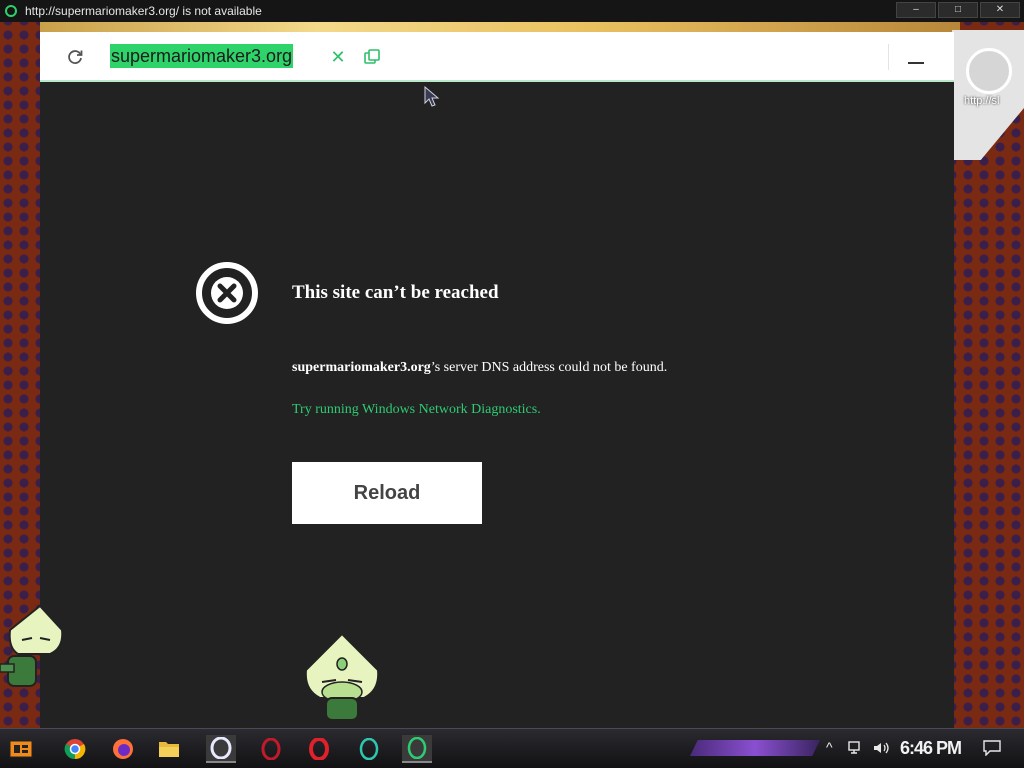 This screenshot has height=768, width=1024. What do you see at coordinates (417, 749) in the screenshot?
I see `opera-green-icon` at bounding box center [417, 749].